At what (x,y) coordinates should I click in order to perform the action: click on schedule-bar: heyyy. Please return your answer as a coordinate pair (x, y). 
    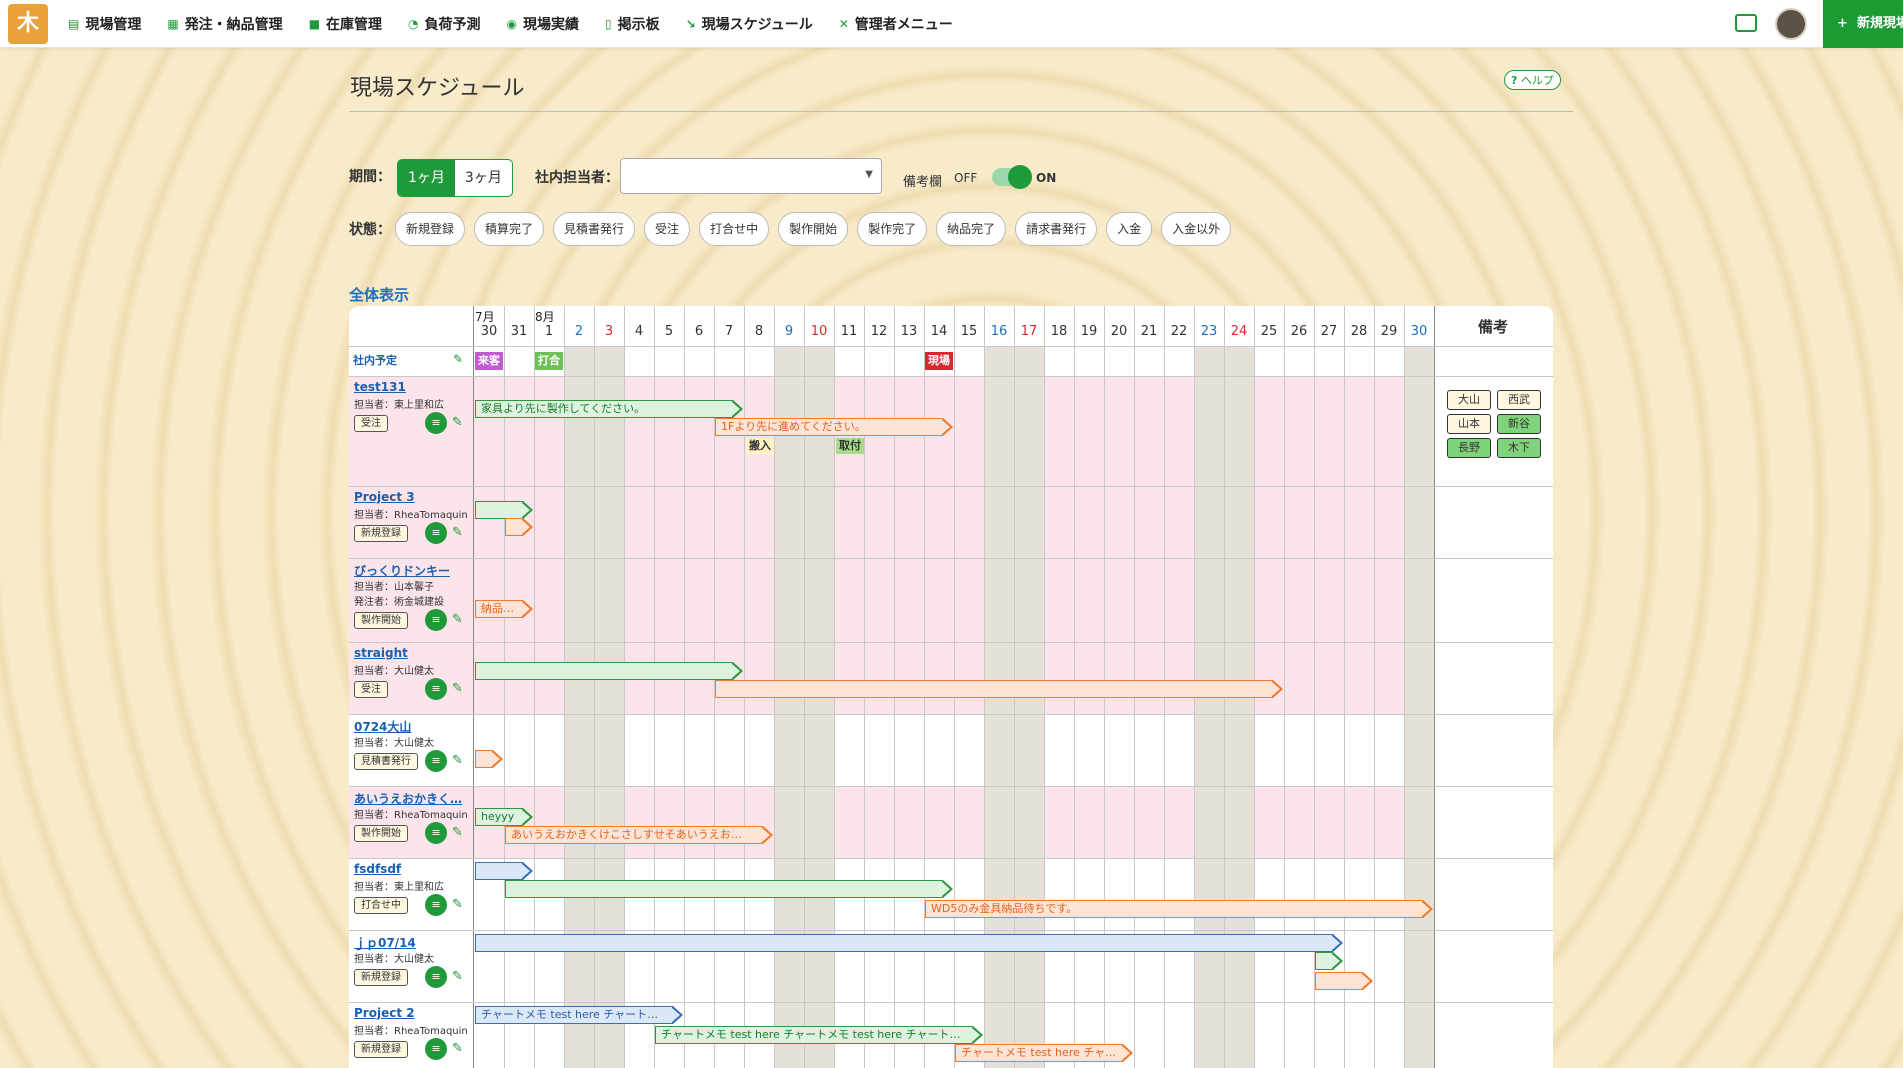
    Looking at the image, I should click on (499, 817).